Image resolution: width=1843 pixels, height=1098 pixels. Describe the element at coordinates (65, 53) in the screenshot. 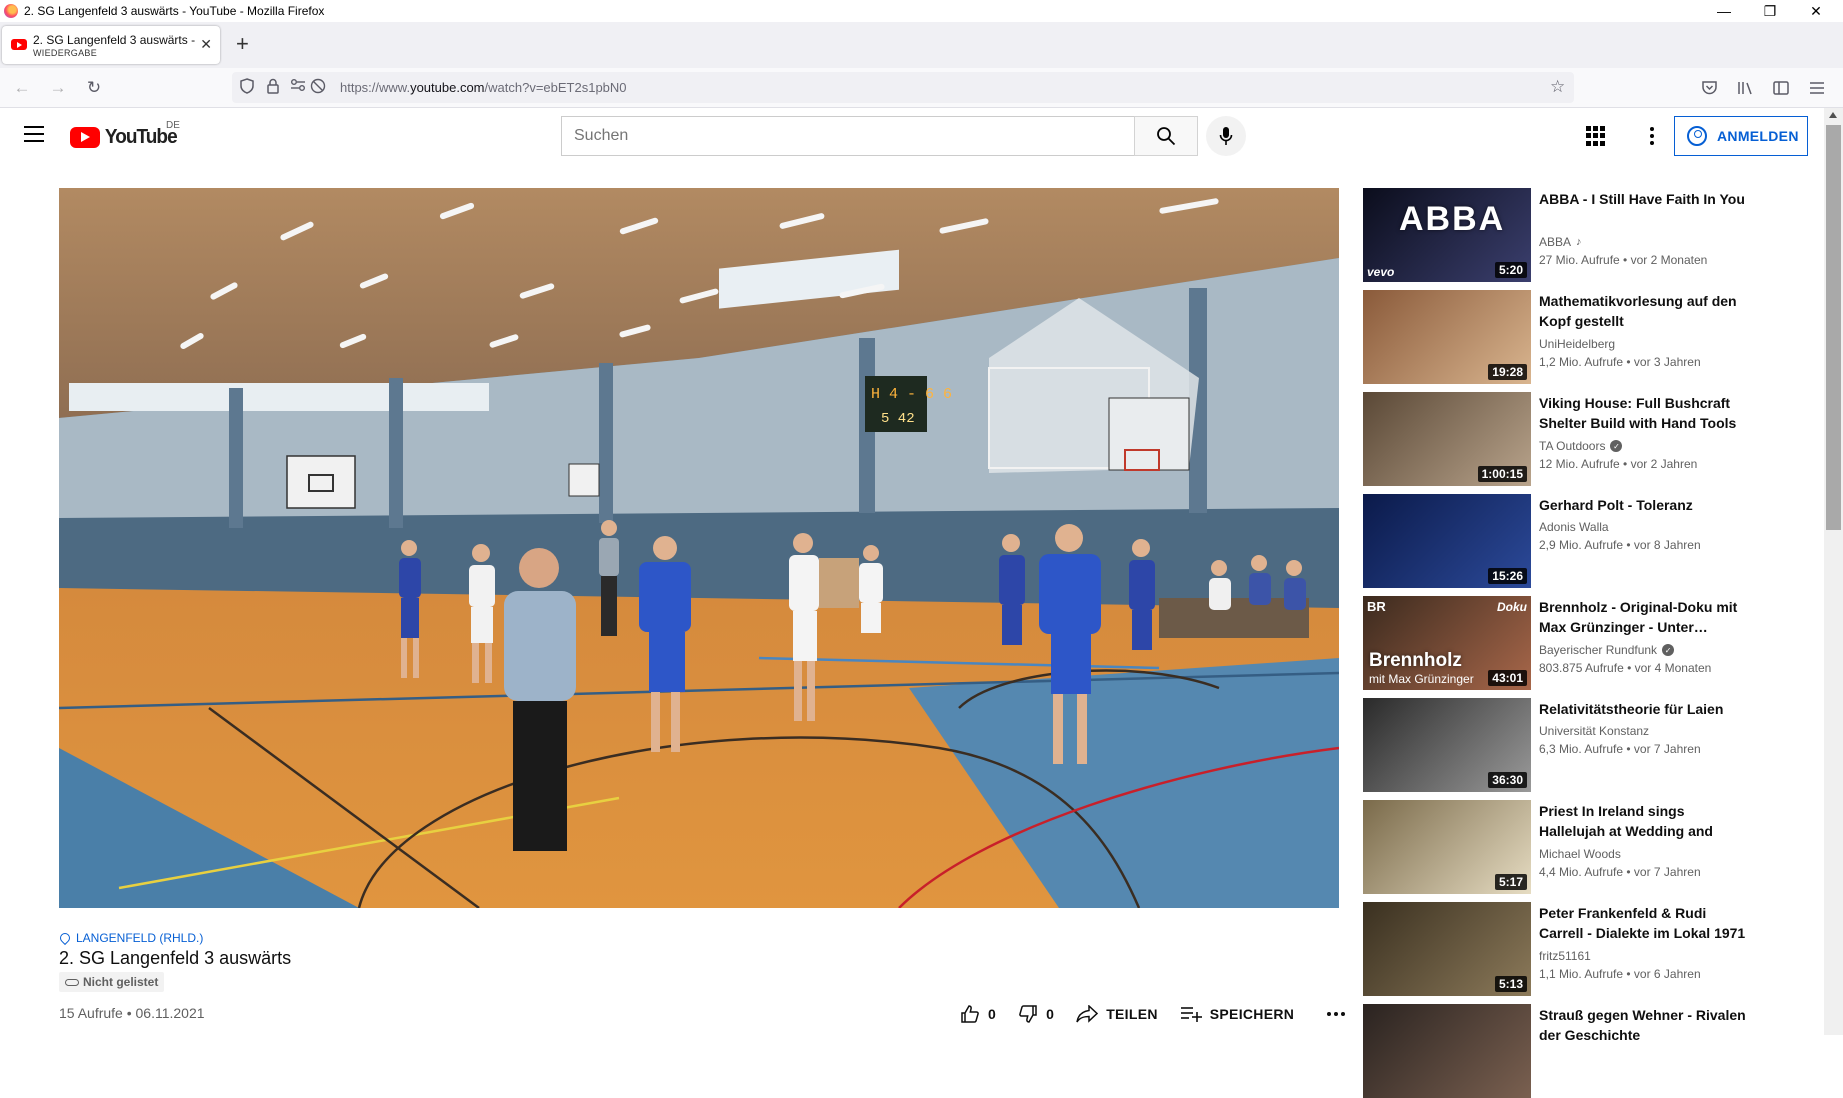

I see `tab-playing-status: WIEDERGABE` at that location.